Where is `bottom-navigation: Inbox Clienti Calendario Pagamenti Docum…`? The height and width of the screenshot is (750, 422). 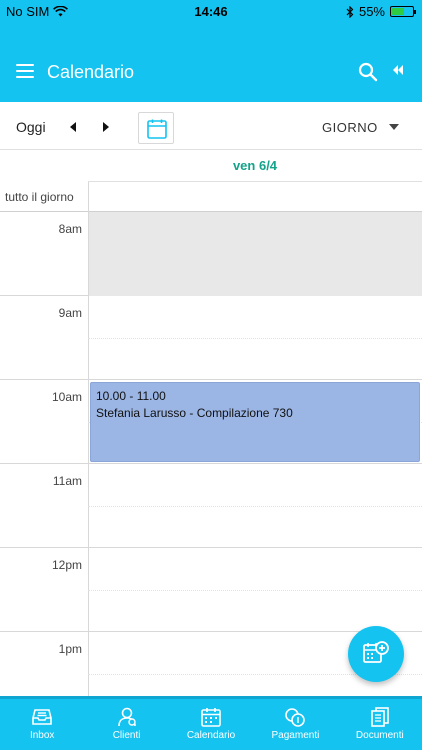
bottom-navigation: Inbox Clienti Calendario Pagamenti Docum… is located at coordinates (211, 723).